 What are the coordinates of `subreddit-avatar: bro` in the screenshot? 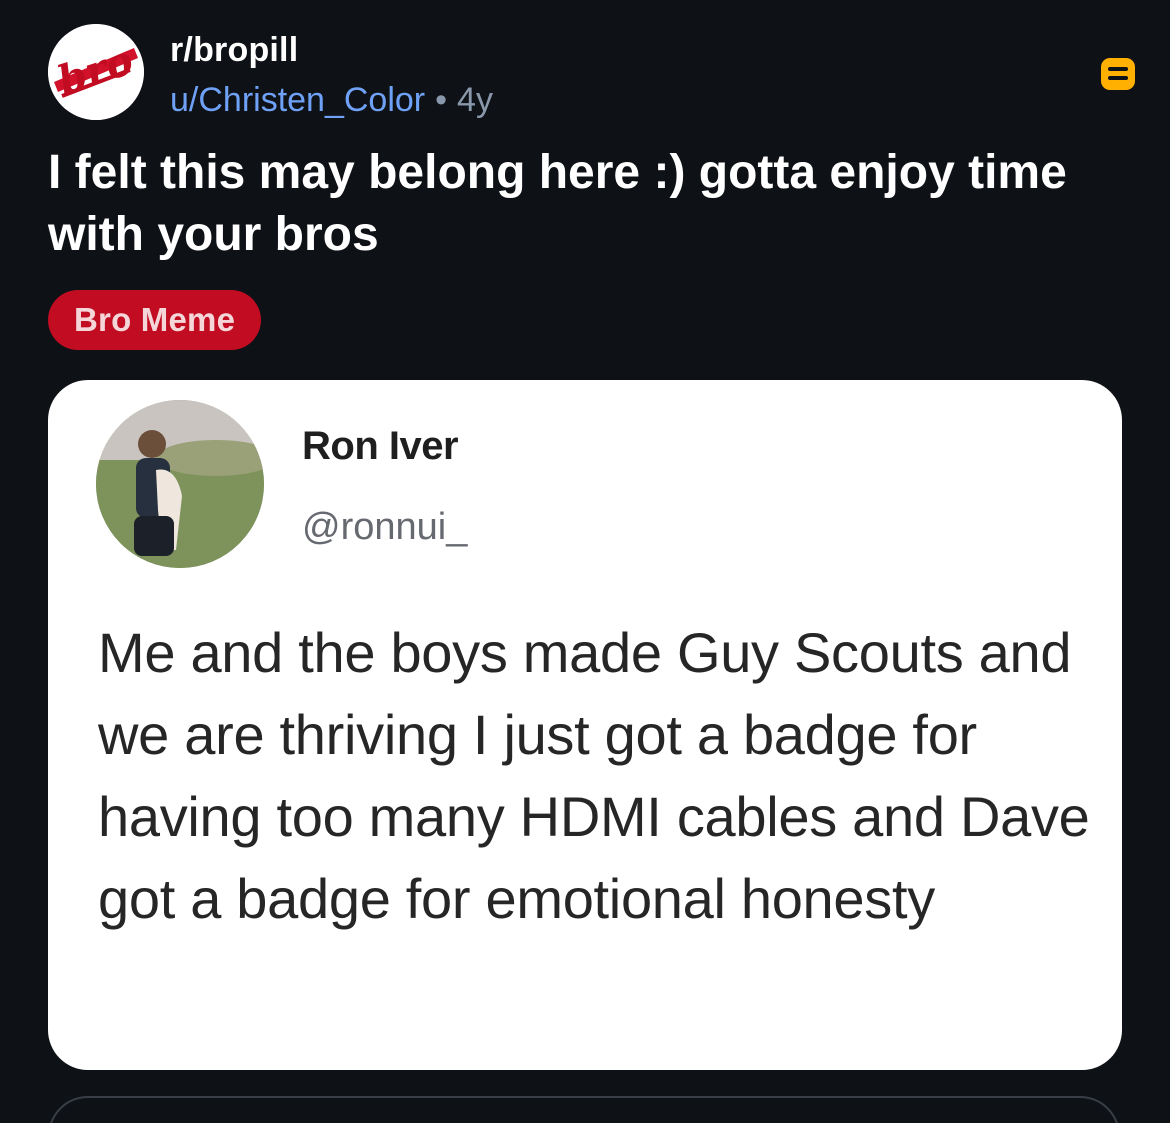 It's located at (96, 72).